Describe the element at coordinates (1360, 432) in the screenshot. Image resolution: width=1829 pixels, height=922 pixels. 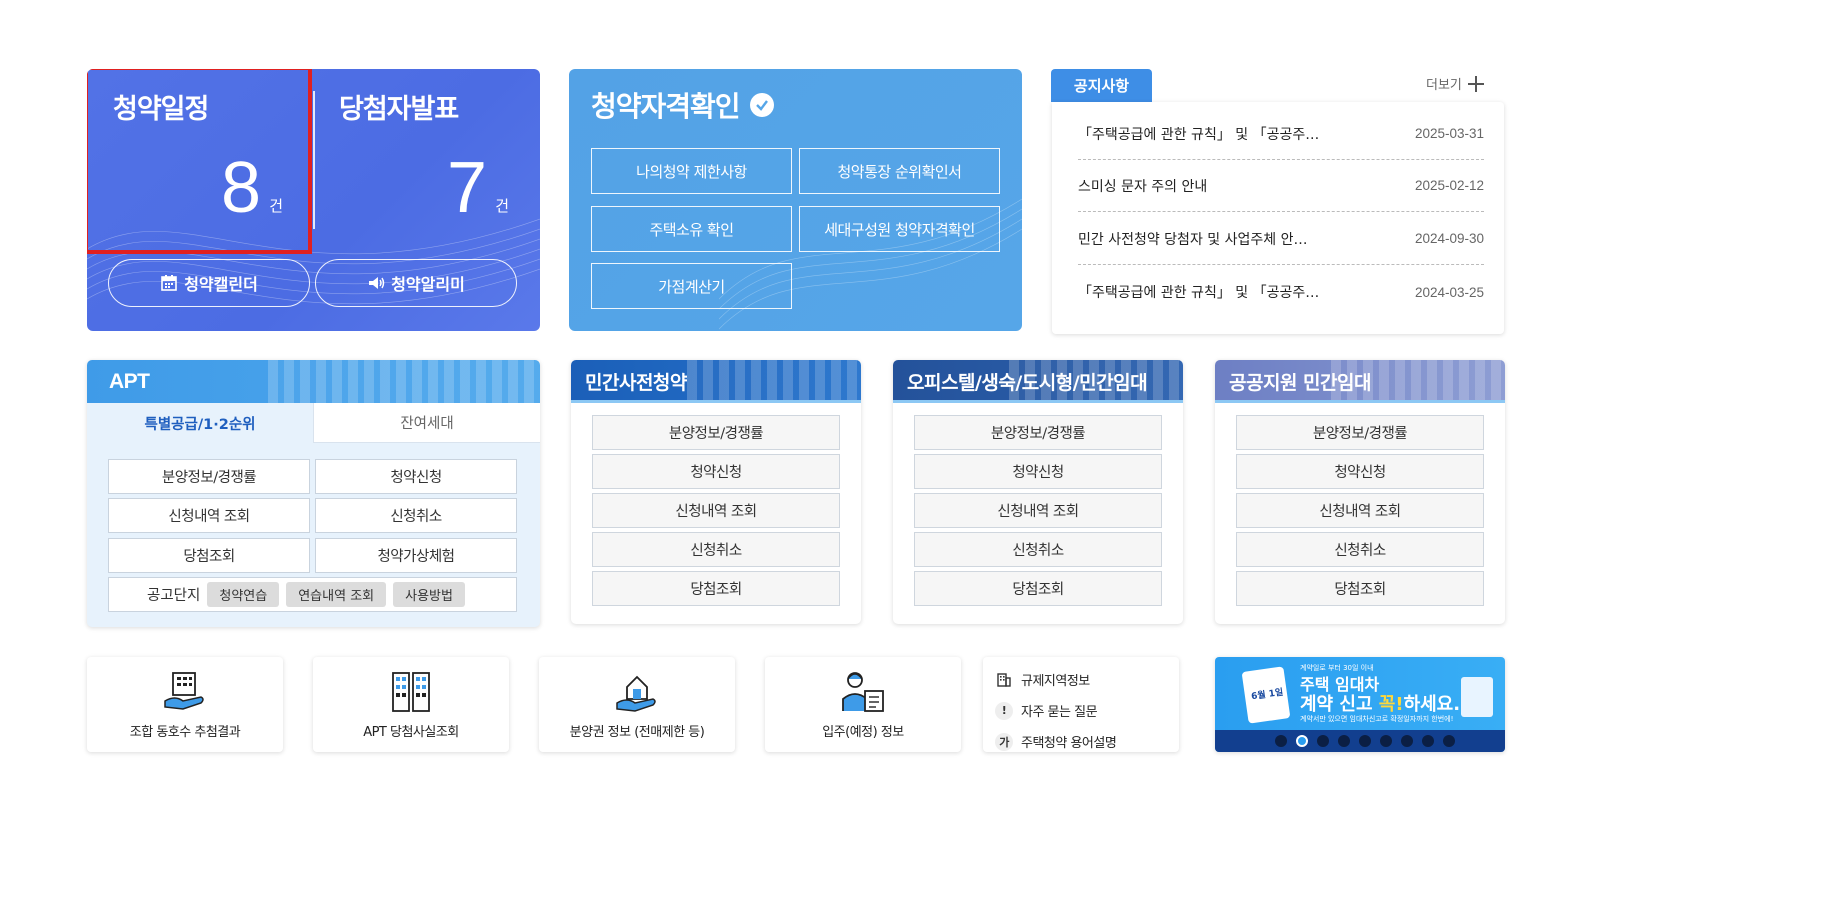
I see `public-rental-info-button: 분양정보/경쟁률` at that location.